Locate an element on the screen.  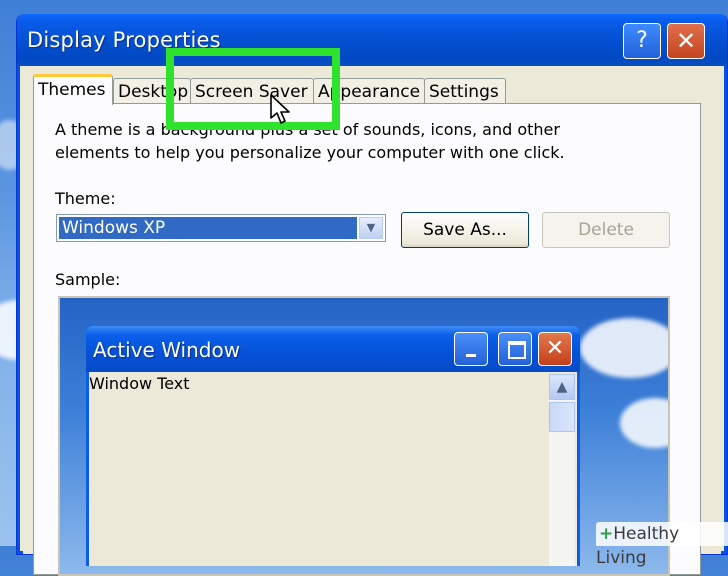
close-icon: ✕ is located at coordinates (686, 41).